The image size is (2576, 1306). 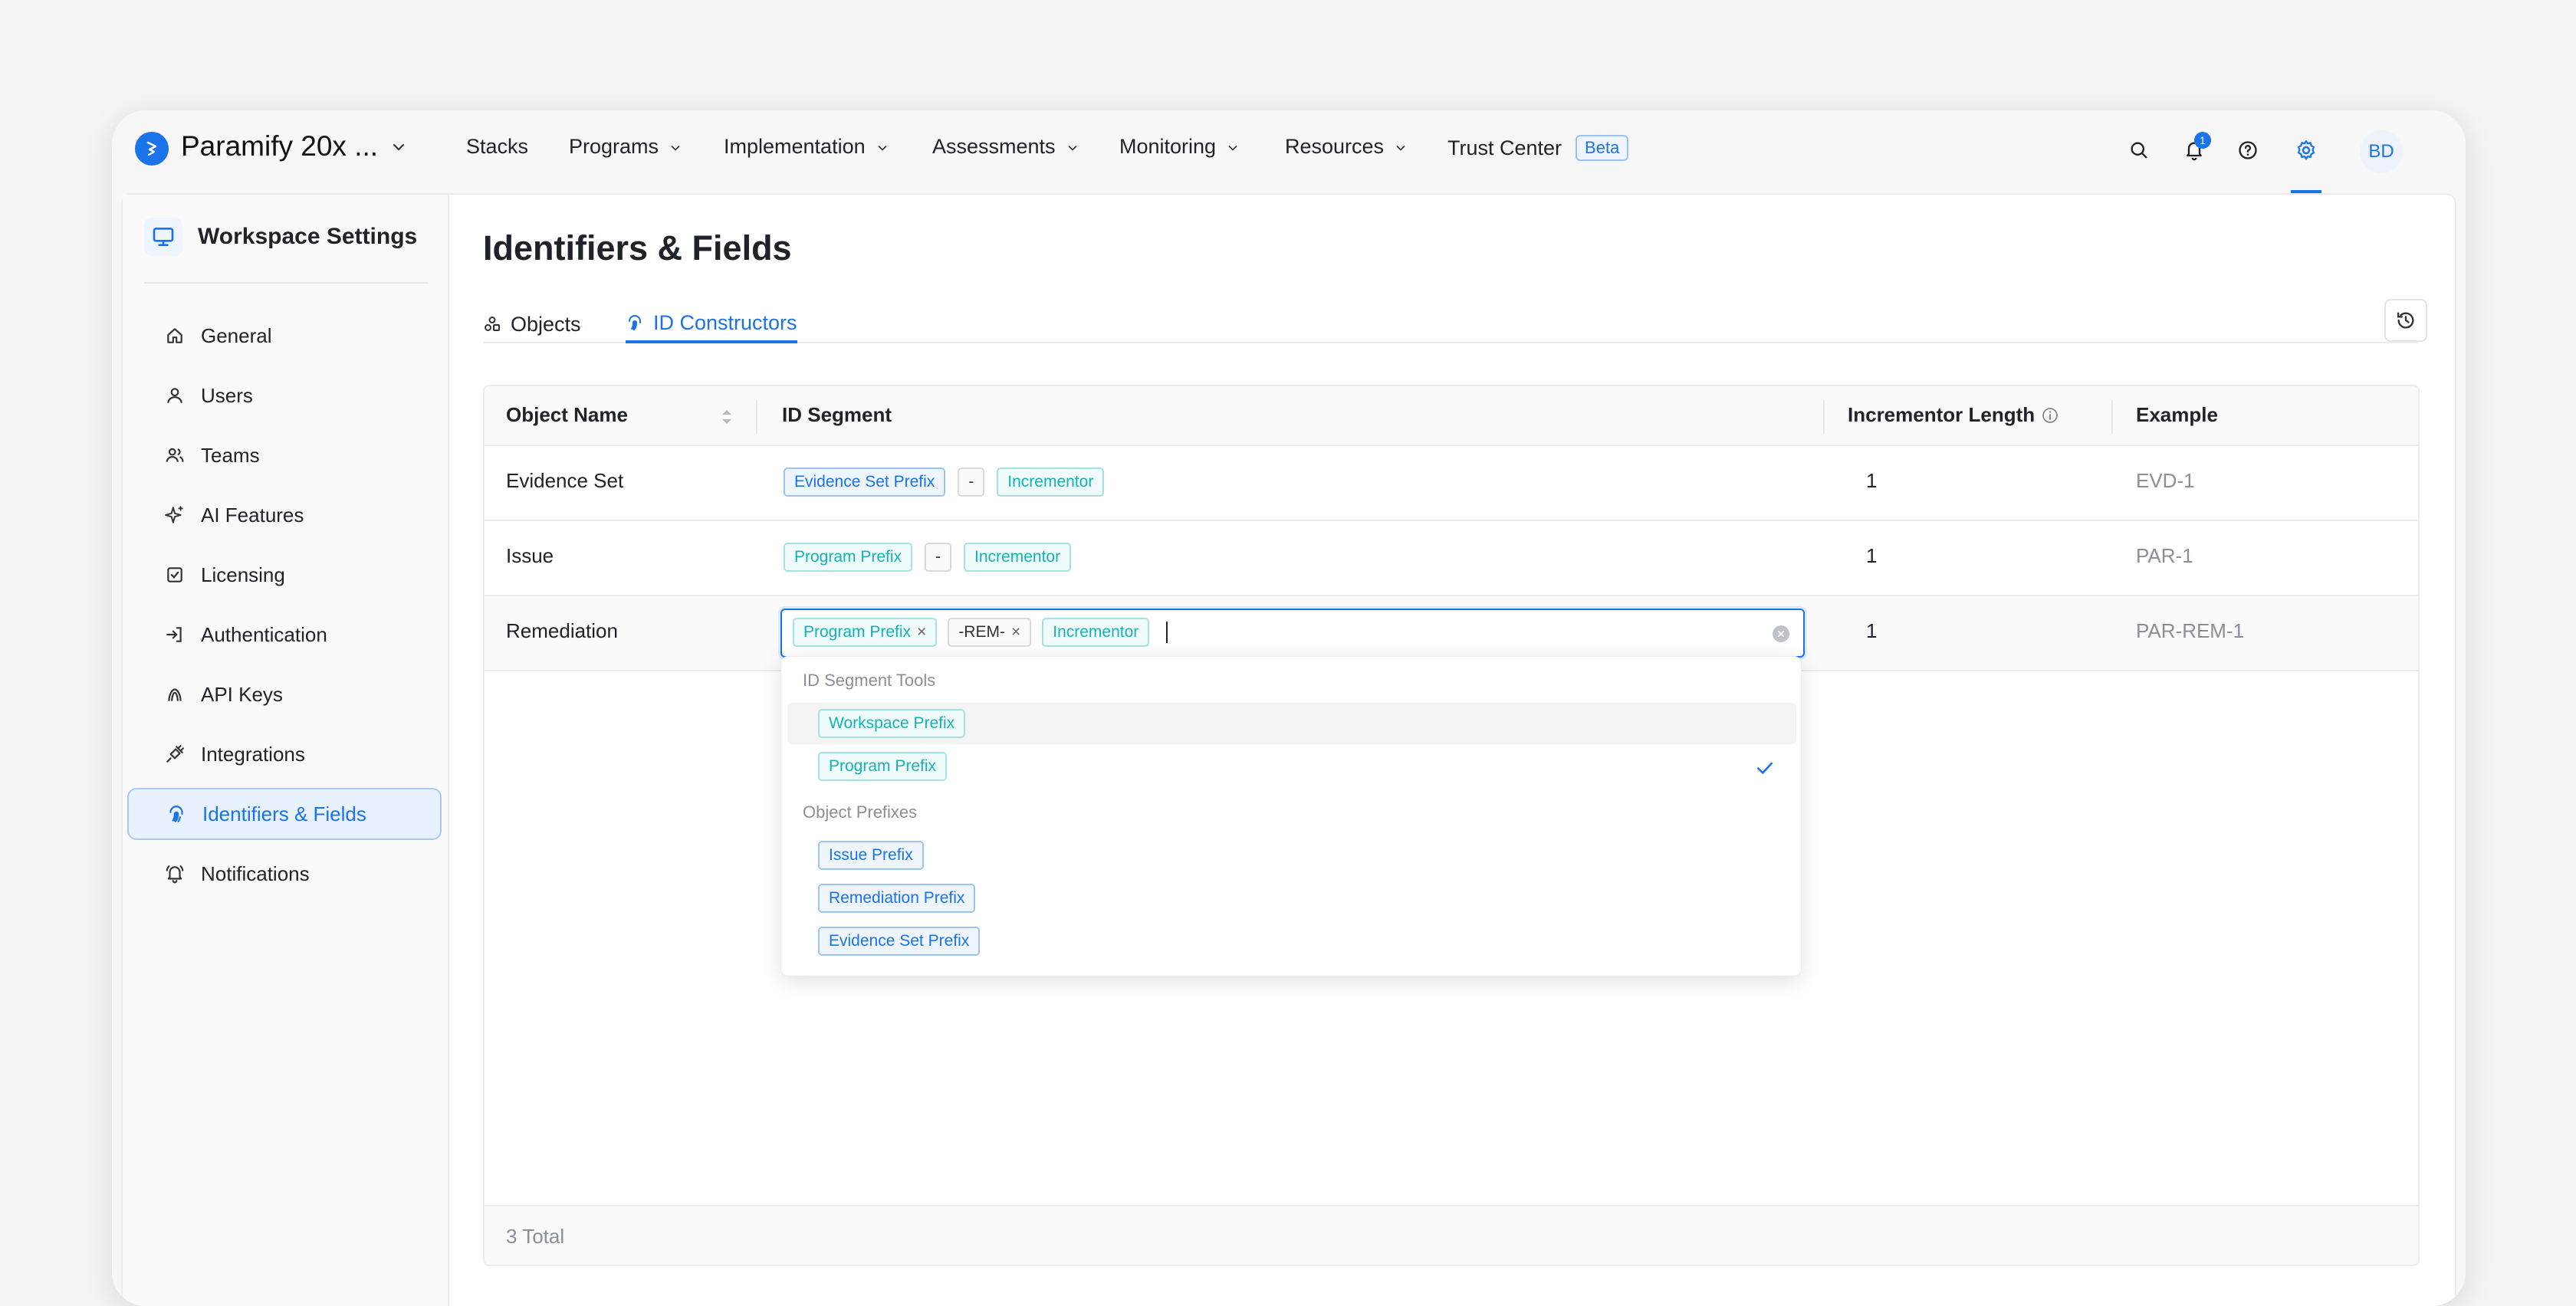 What do you see at coordinates (1292, 899) in the screenshot?
I see `dropdown-option: Remediation Prefix` at bounding box center [1292, 899].